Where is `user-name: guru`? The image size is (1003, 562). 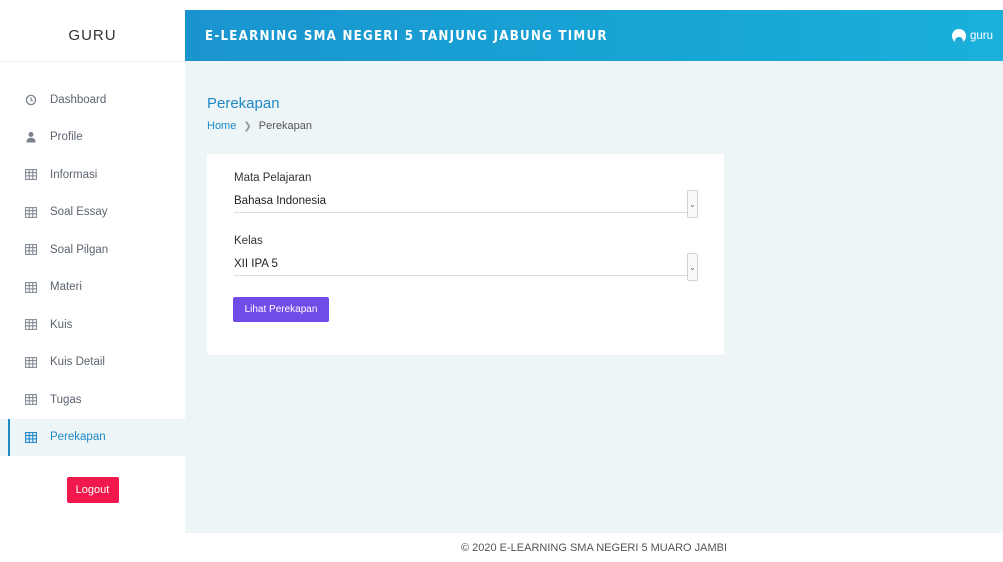
user-name: guru is located at coordinates (981, 35).